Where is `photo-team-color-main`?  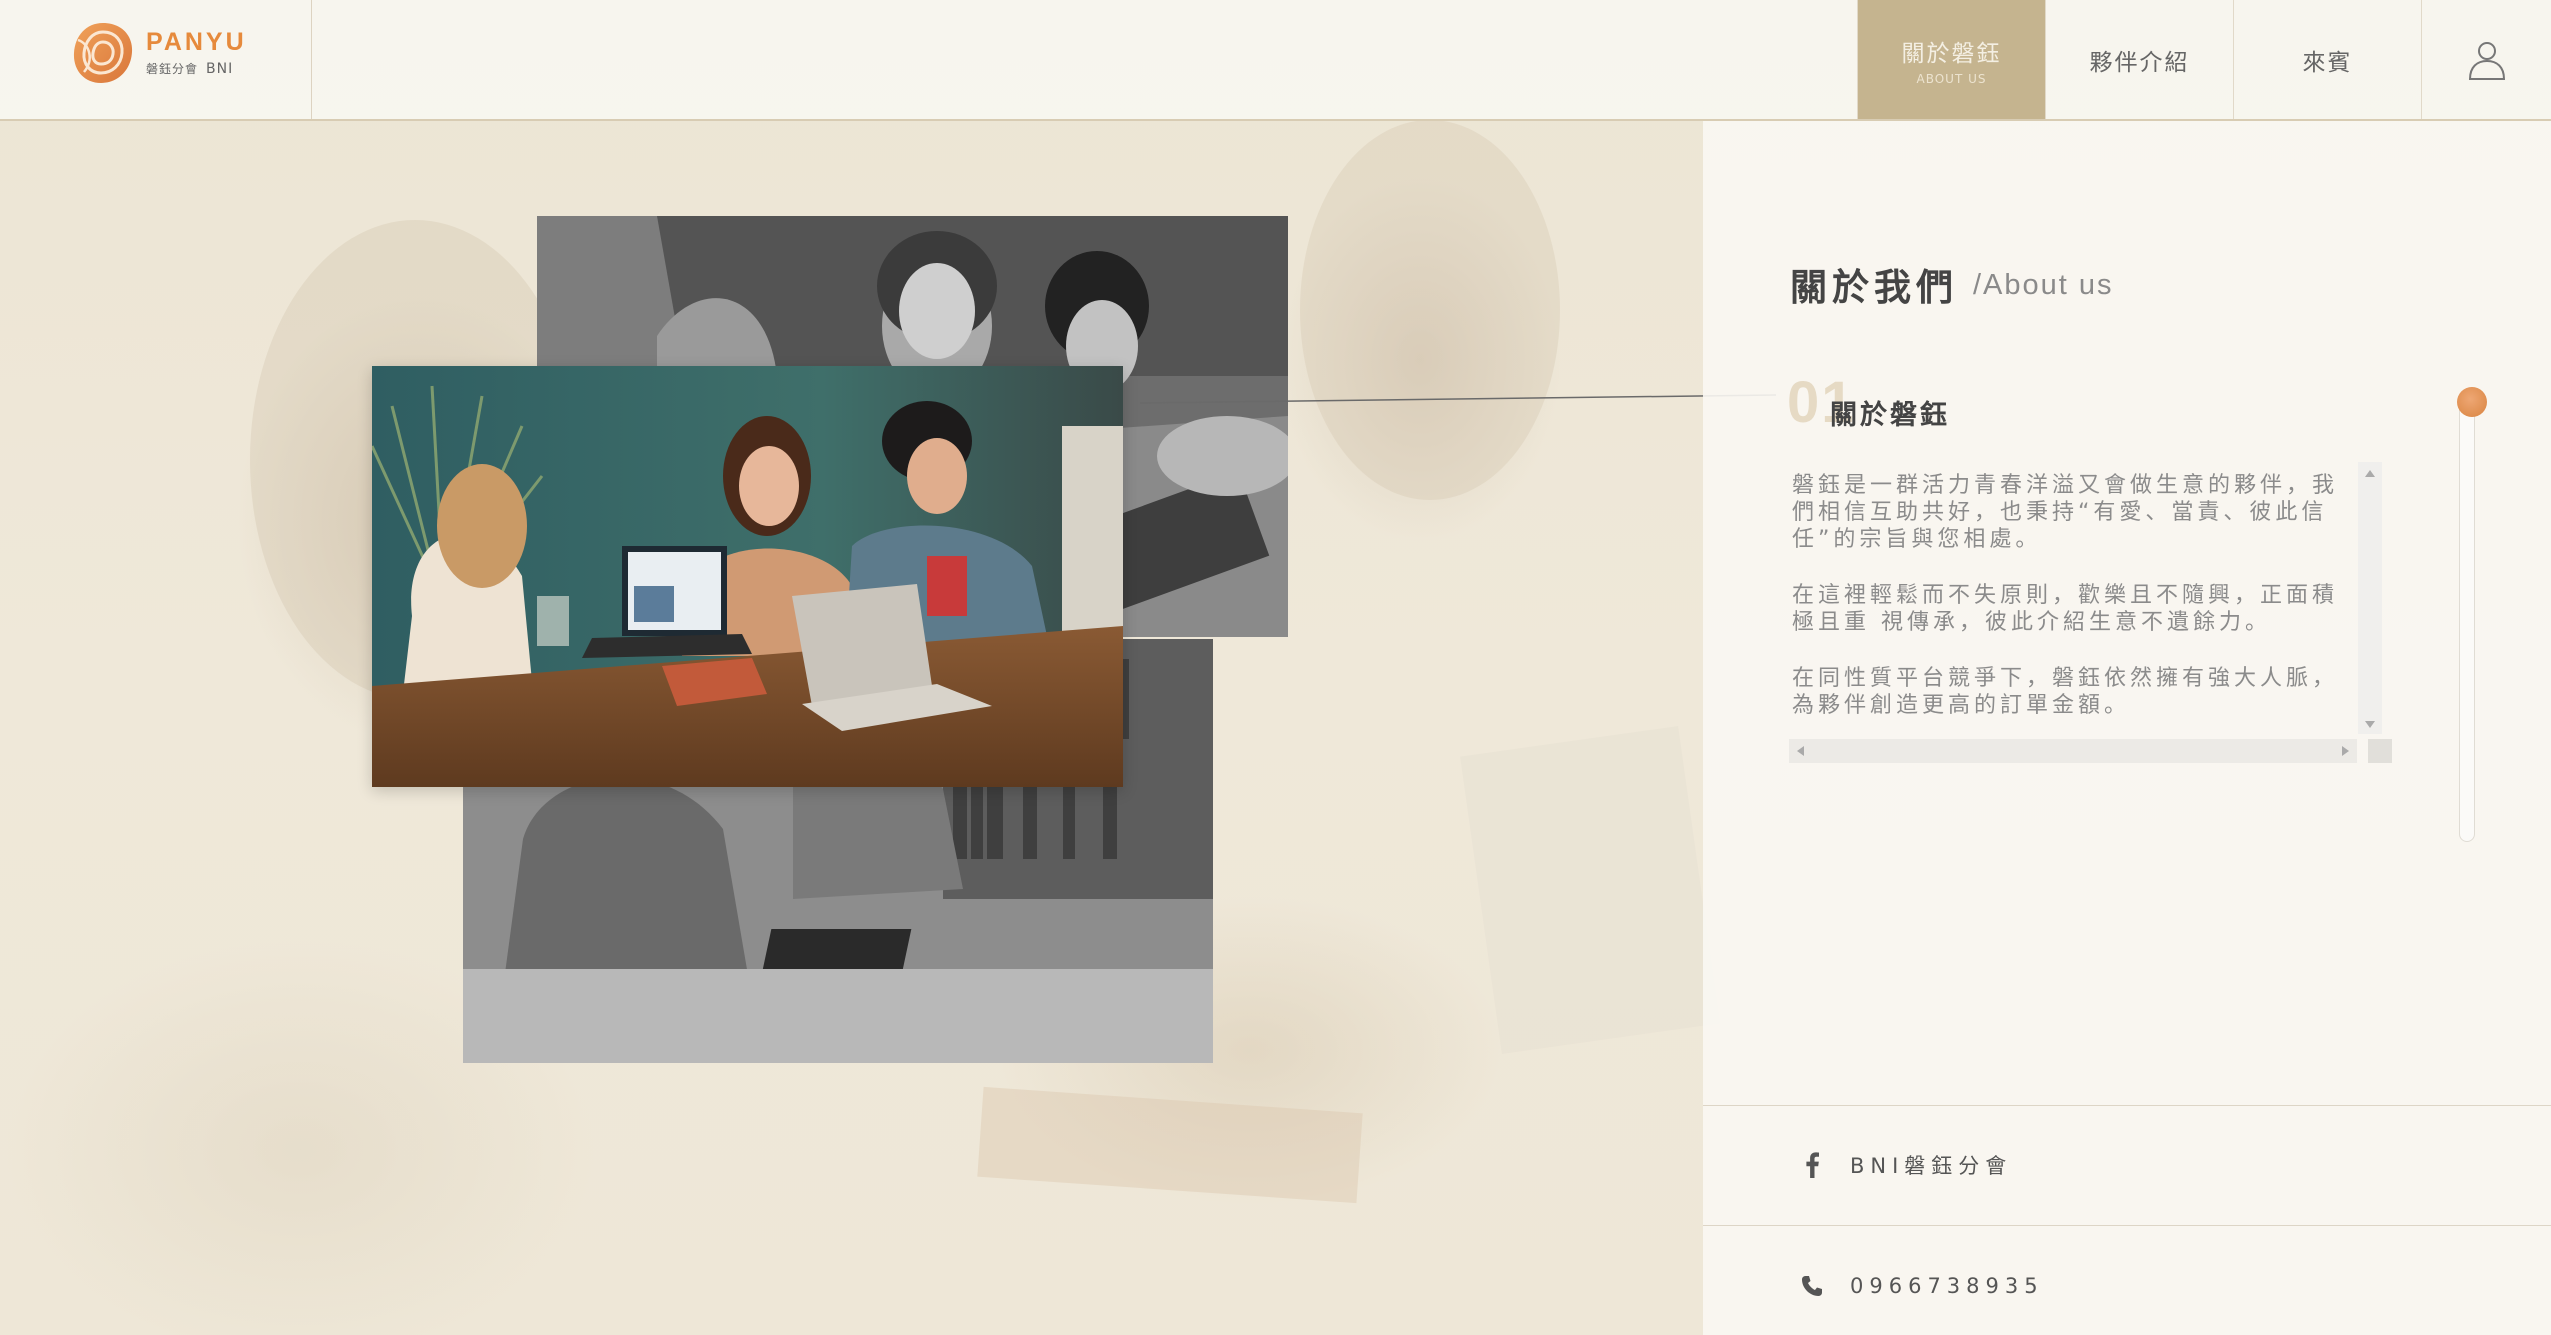 photo-team-color-main is located at coordinates (747, 576).